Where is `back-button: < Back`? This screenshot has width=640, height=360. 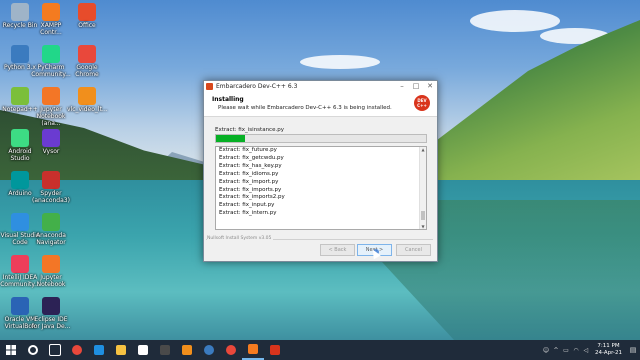
back-button: < Back is located at coordinates (337, 250).